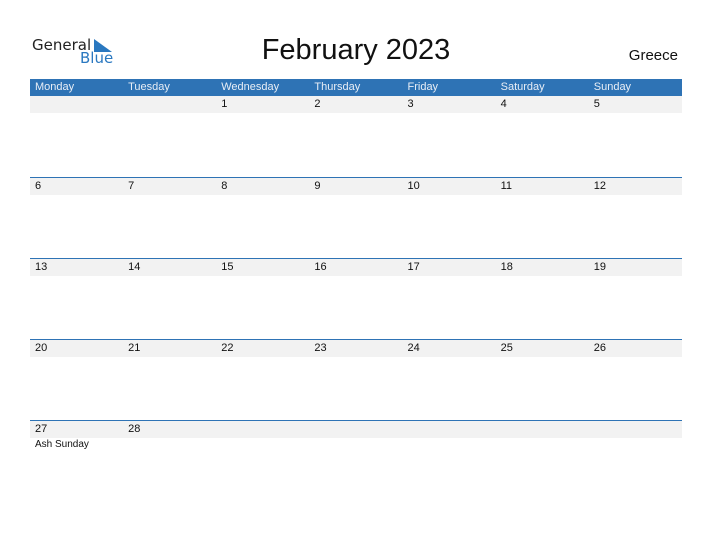  Describe the element at coordinates (224, 104) in the screenshot. I see `day-cell: 1` at that location.